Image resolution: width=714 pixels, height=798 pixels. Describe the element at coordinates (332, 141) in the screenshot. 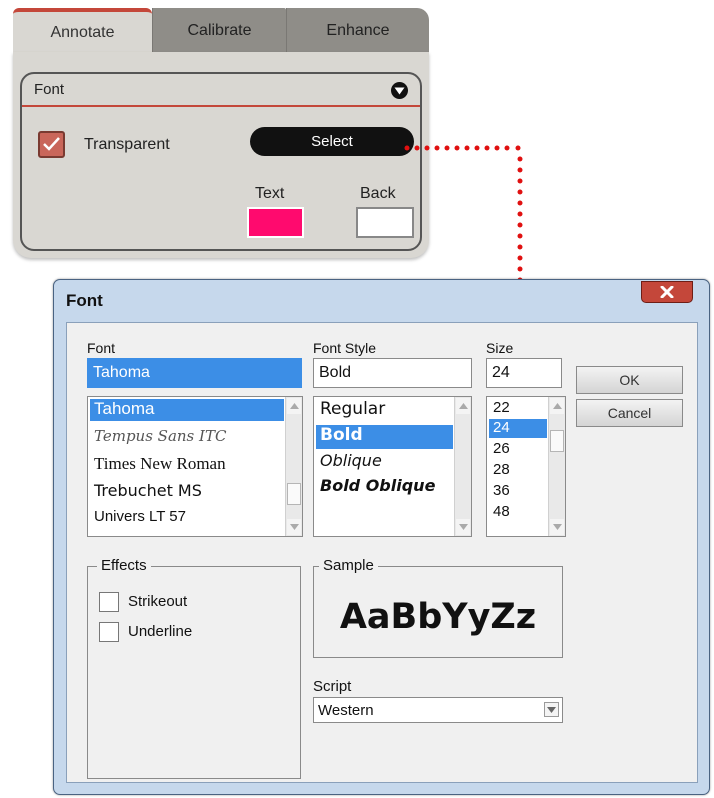

I see `select-button: Select` at that location.